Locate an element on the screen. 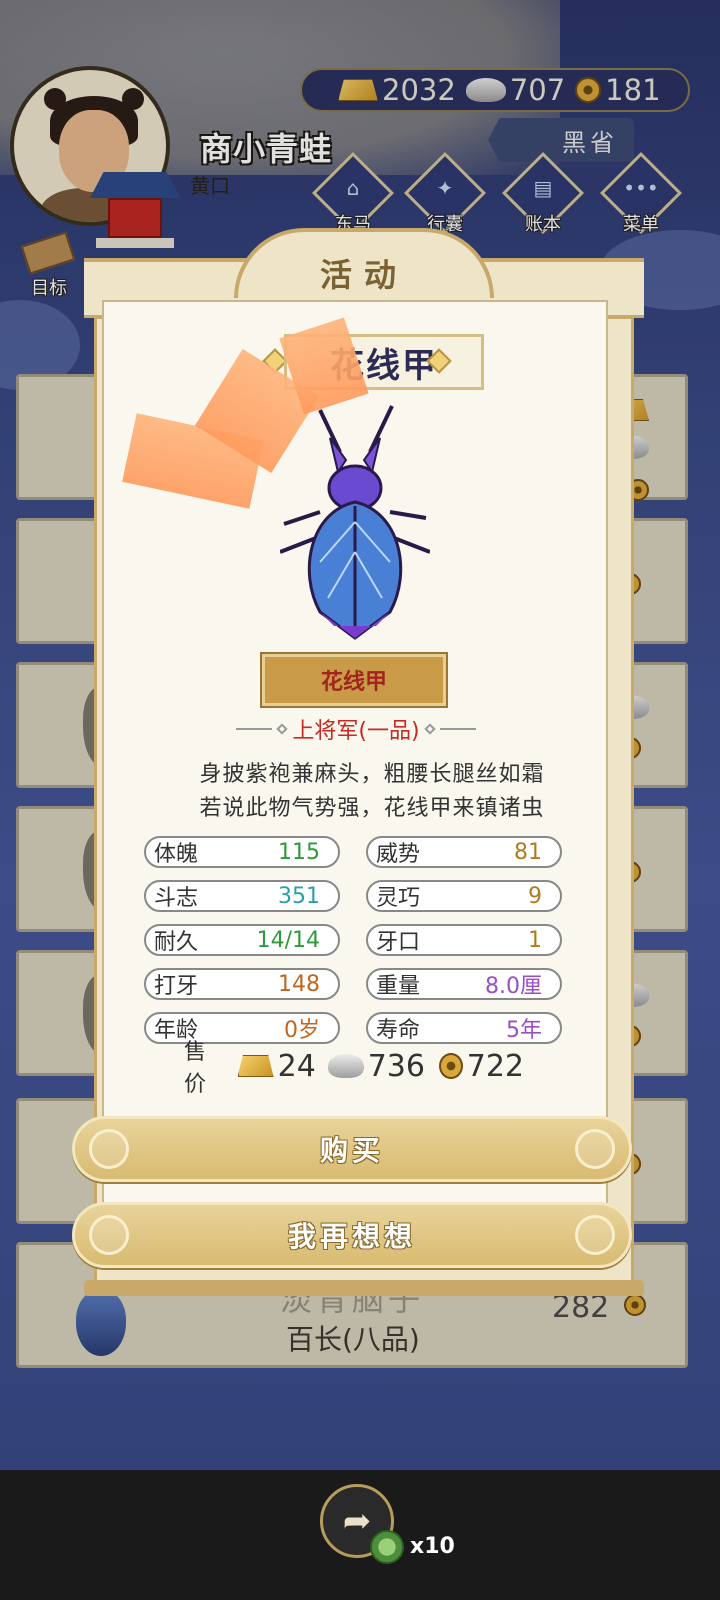 This screenshot has height=1600, width=720. stat-label: 威势 is located at coordinates (398, 854).